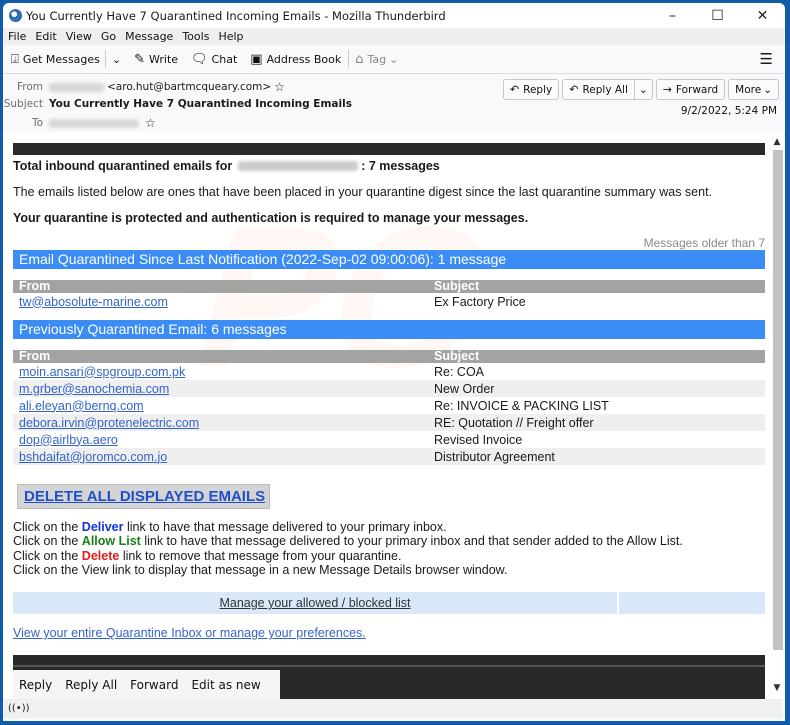 The image size is (790, 725). I want to click on manage-list-row: Manage your allowed / blocked list, so click(389, 603).